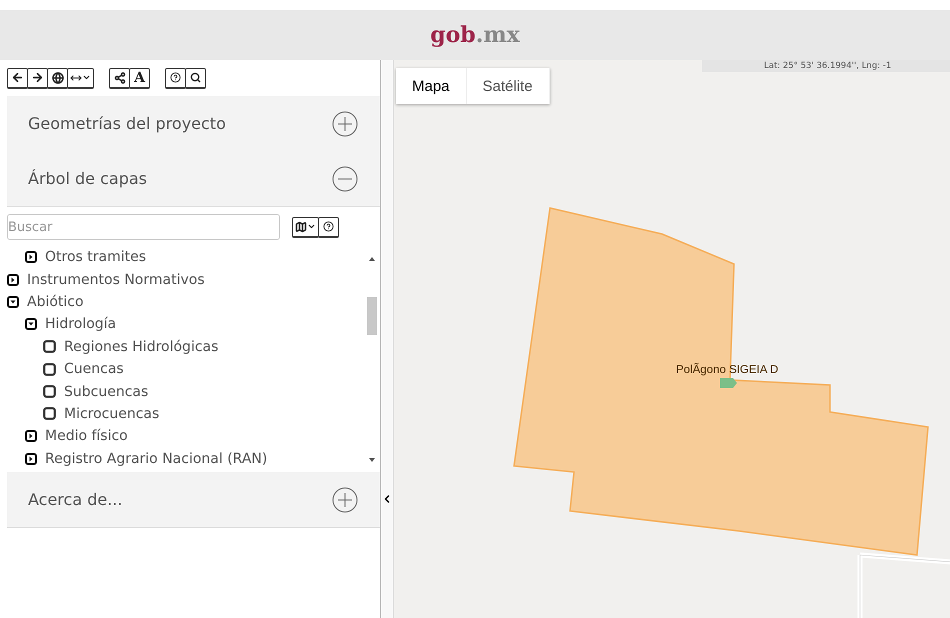 The width and height of the screenshot is (950, 618). What do you see at coordinates (55, 302) in the screenshot?
I see `layer-tree-item: Abiótico` at bounding box center [55, 302].